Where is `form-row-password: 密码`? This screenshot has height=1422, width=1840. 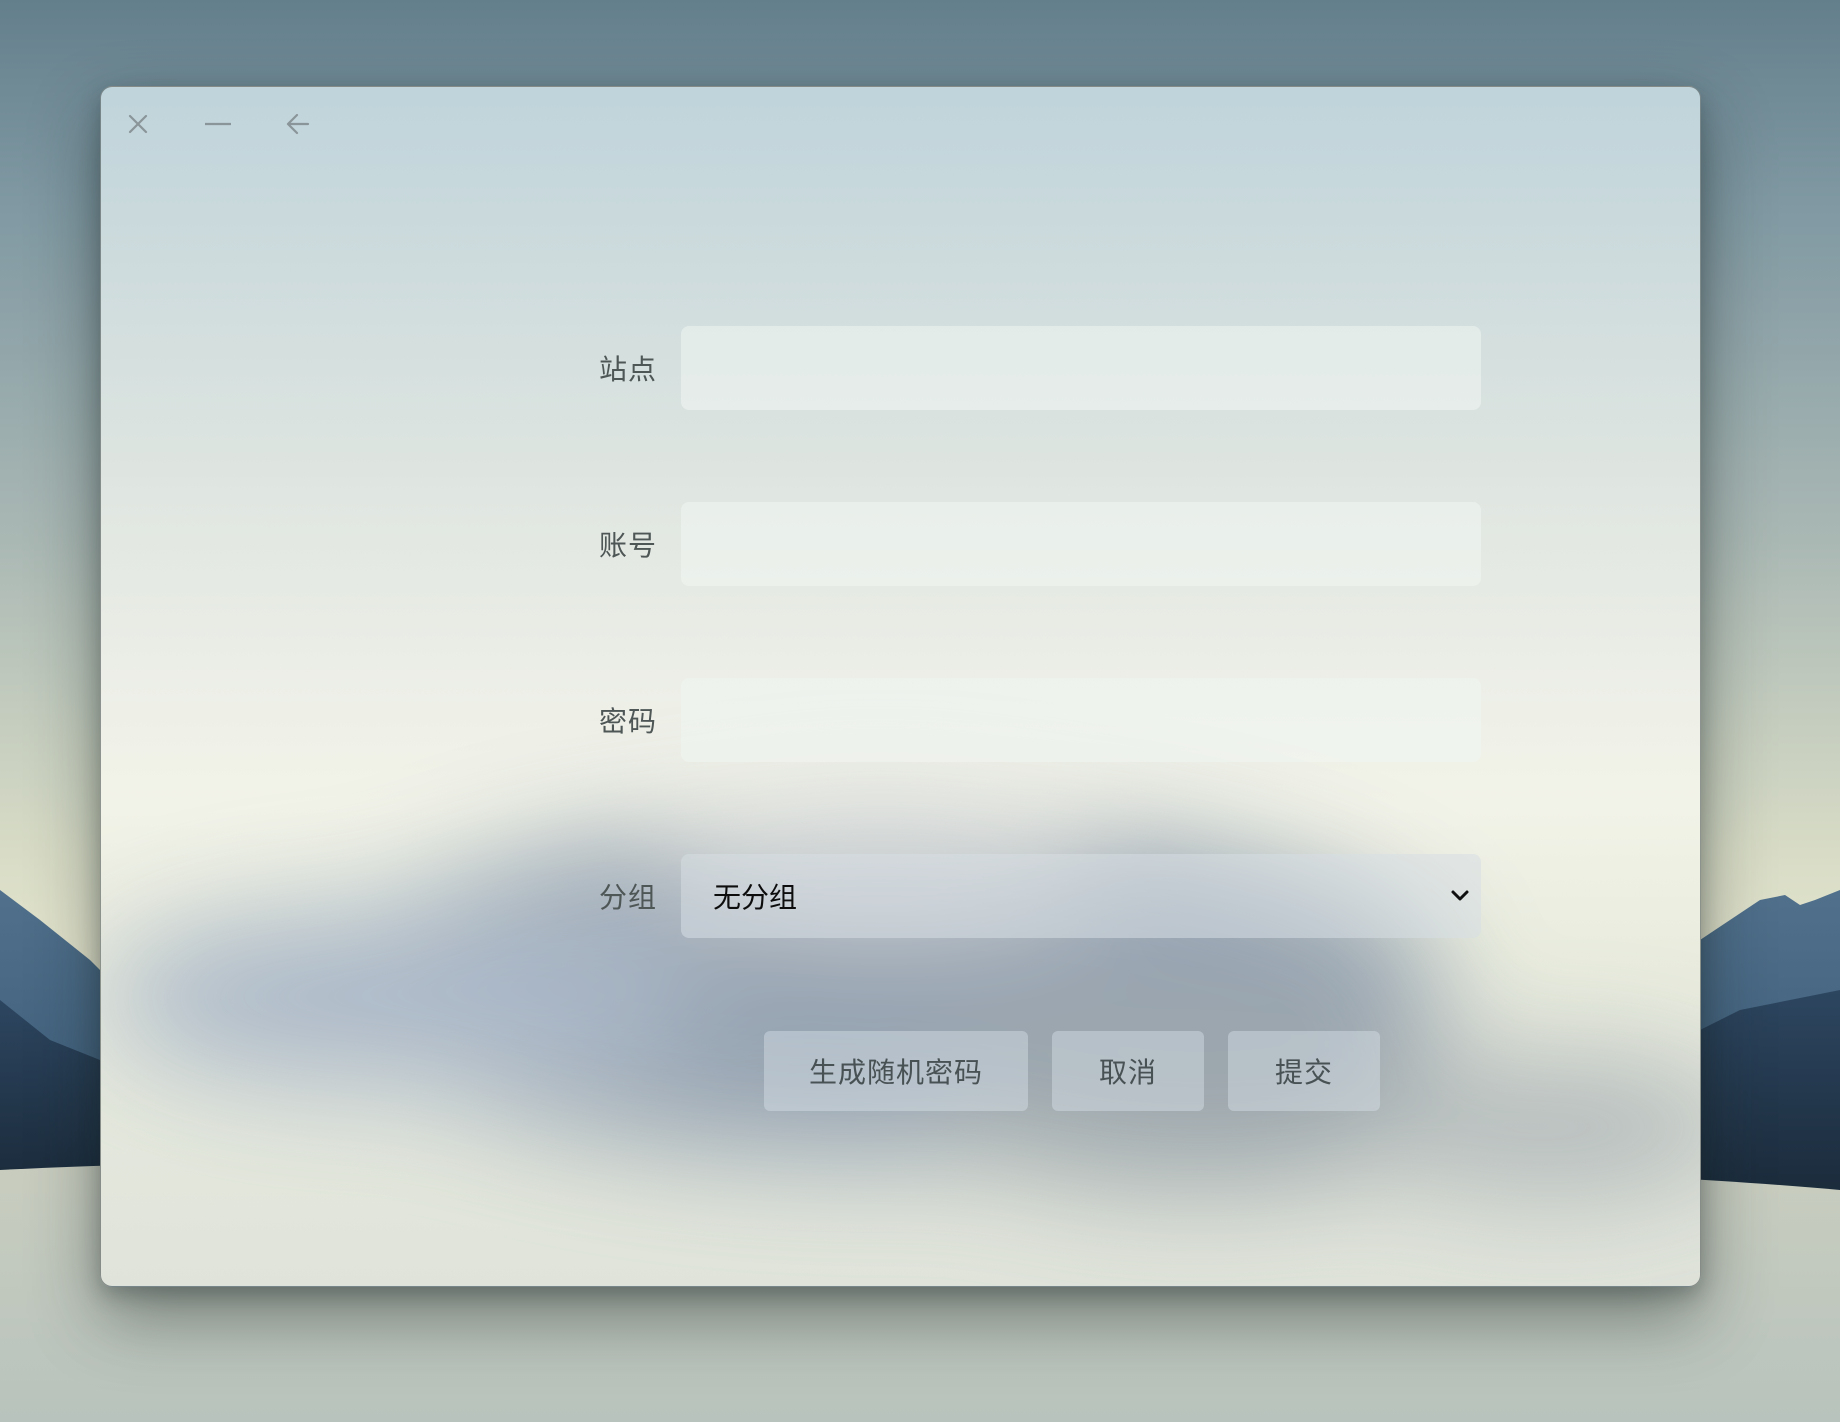 form-row-password: 密码 is located at coordinates (1031, 720).